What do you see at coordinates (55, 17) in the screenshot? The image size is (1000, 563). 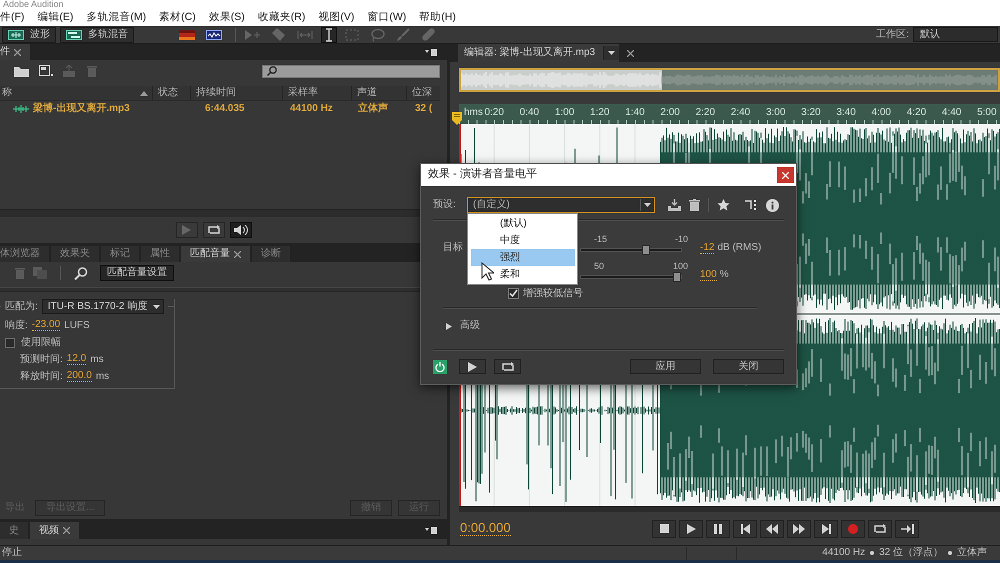 I see `menu-item: 编辑(E)` at bounding box center [55, 17].